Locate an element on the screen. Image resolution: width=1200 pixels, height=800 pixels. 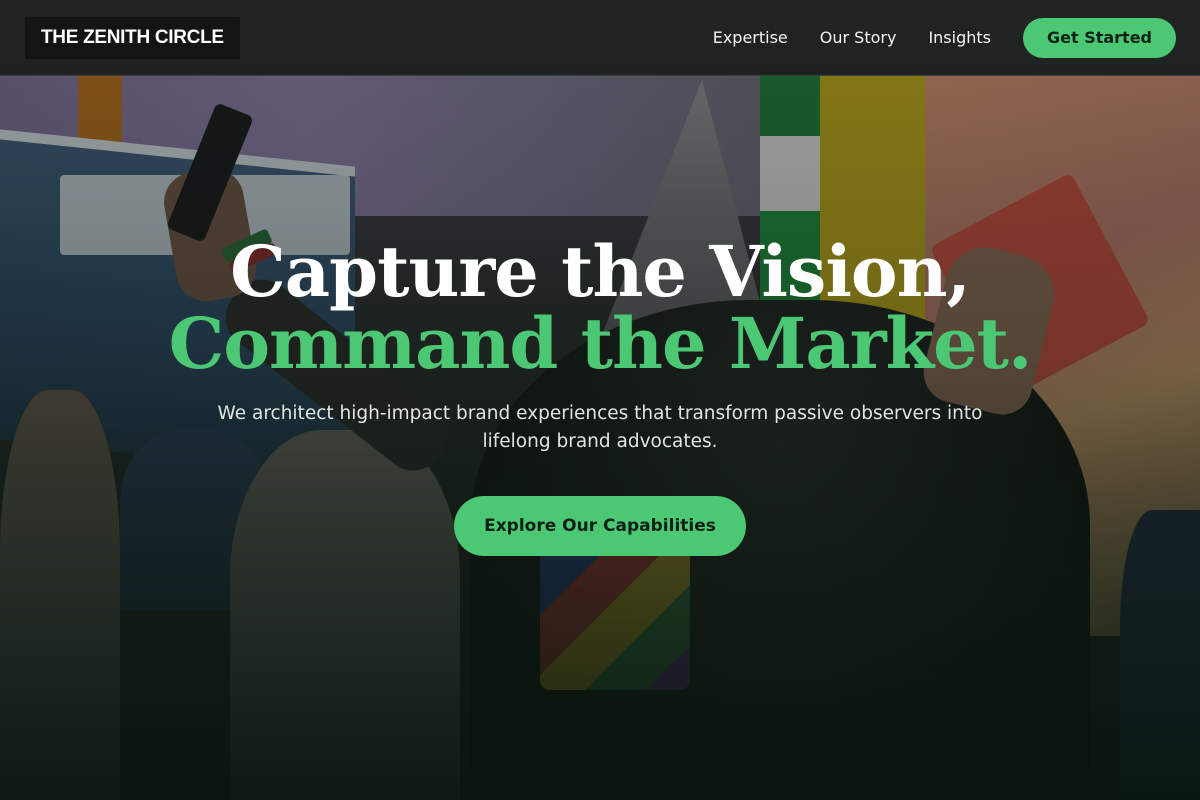
hero-headline-line1: Capture the Vision, is located at coordinates (600, 271).